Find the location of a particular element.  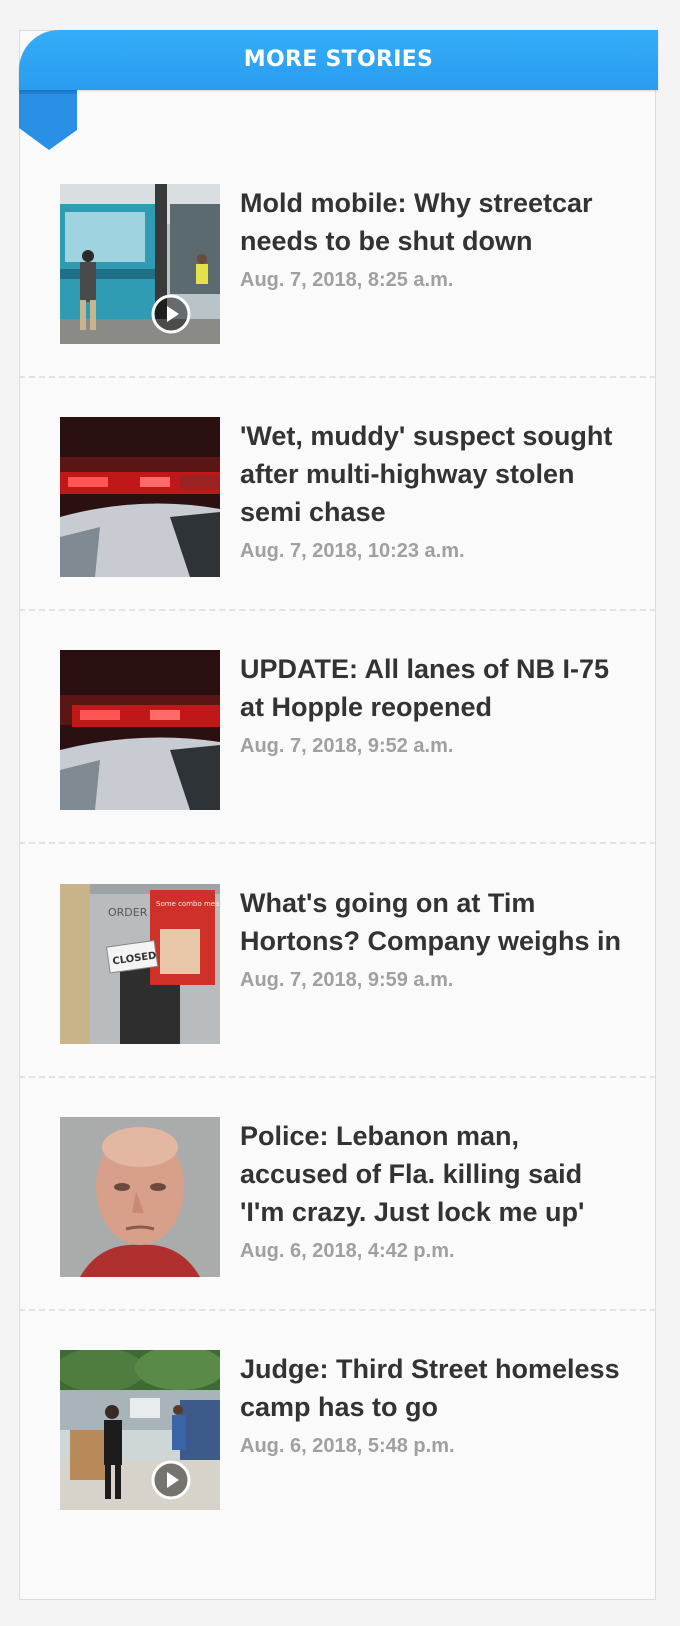

story-date: Aug. 7, 2018, 8:25 a.m. is located at coordinates (347, 280).